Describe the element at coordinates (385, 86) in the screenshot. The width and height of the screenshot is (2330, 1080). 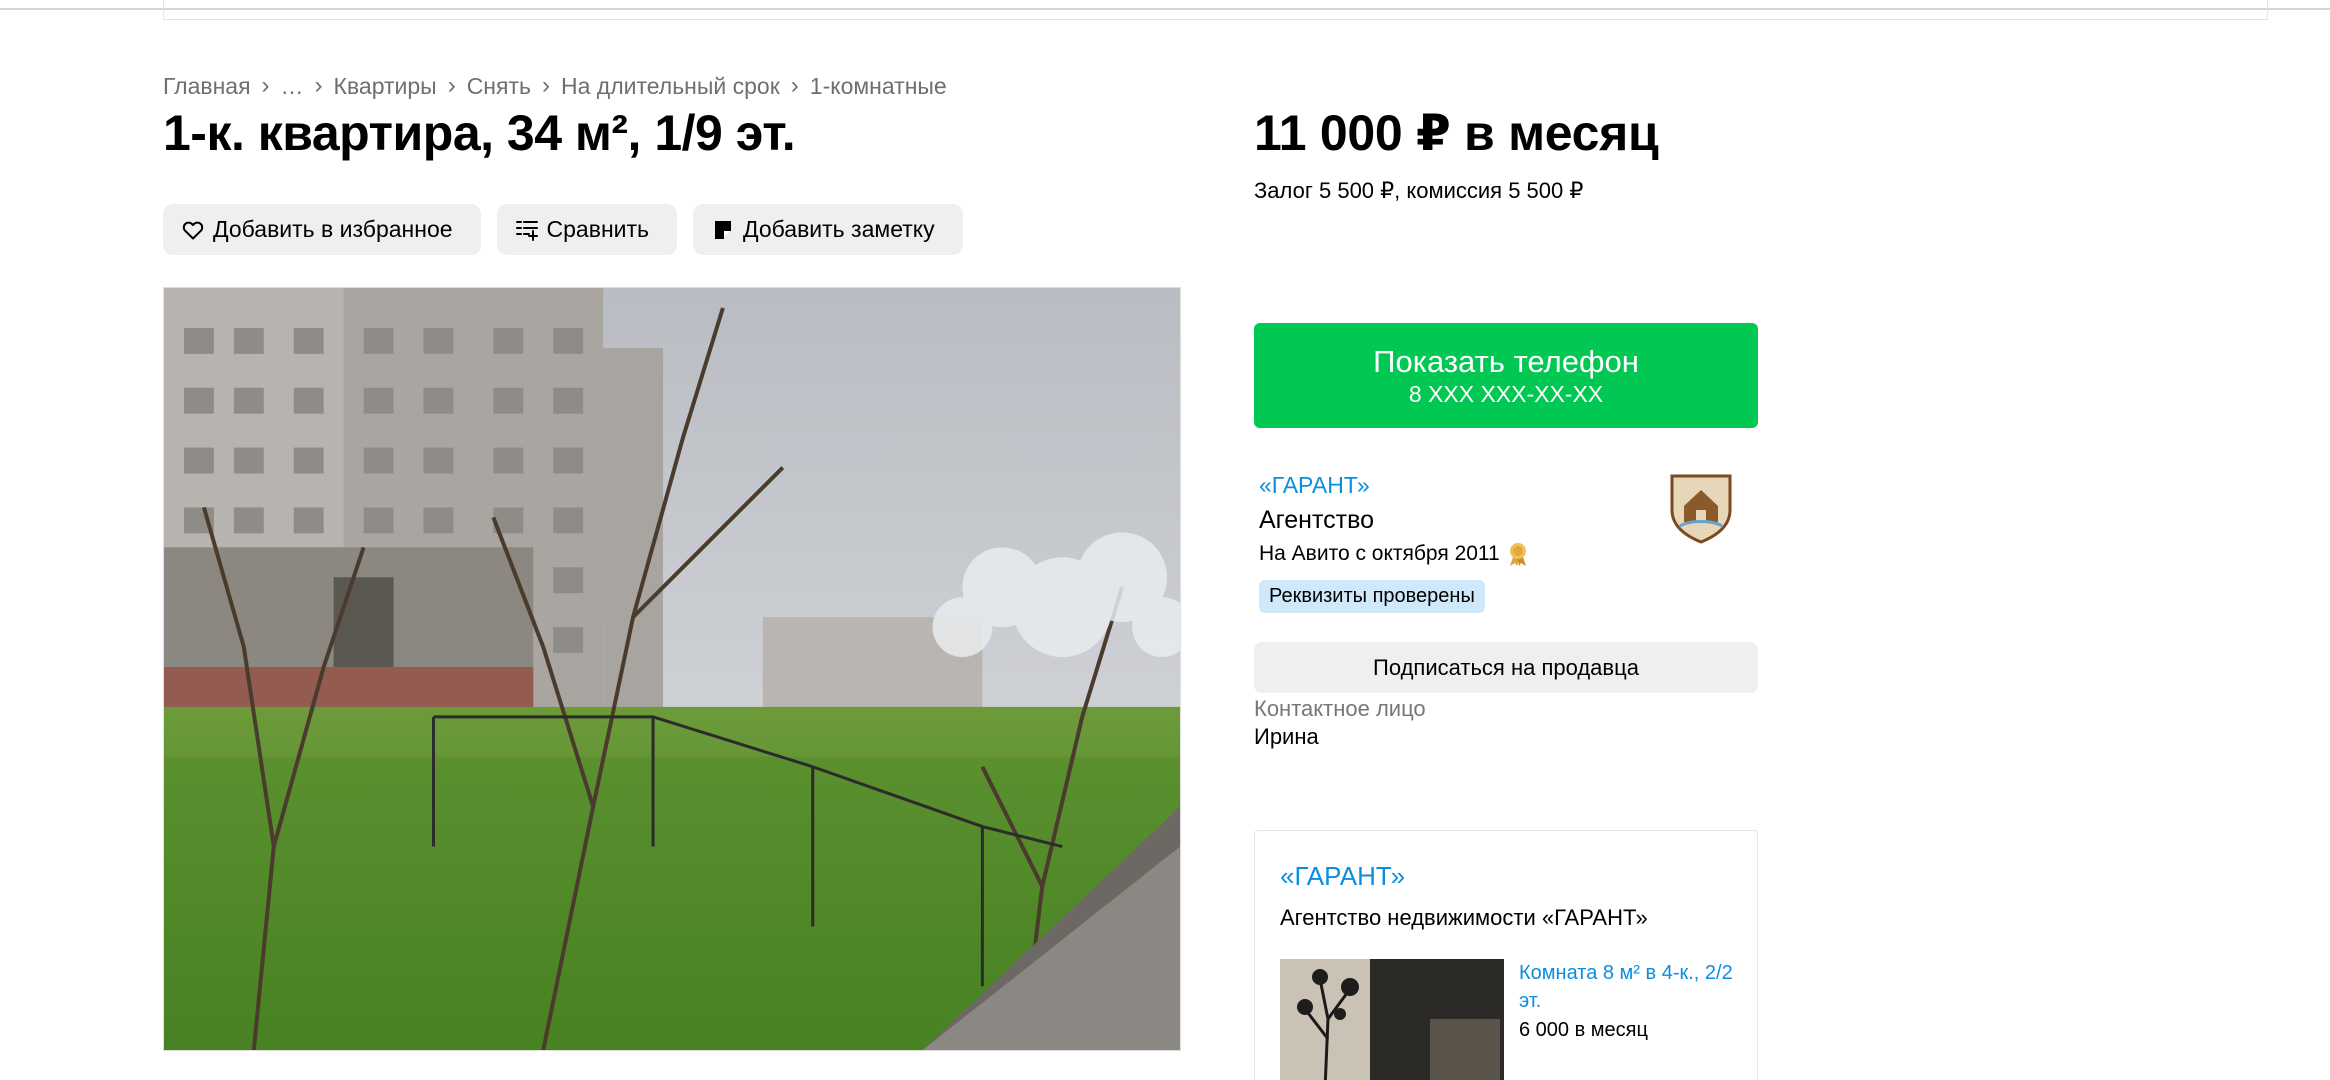
I see `breadcrumb-apartments: Квартиры` at that location.